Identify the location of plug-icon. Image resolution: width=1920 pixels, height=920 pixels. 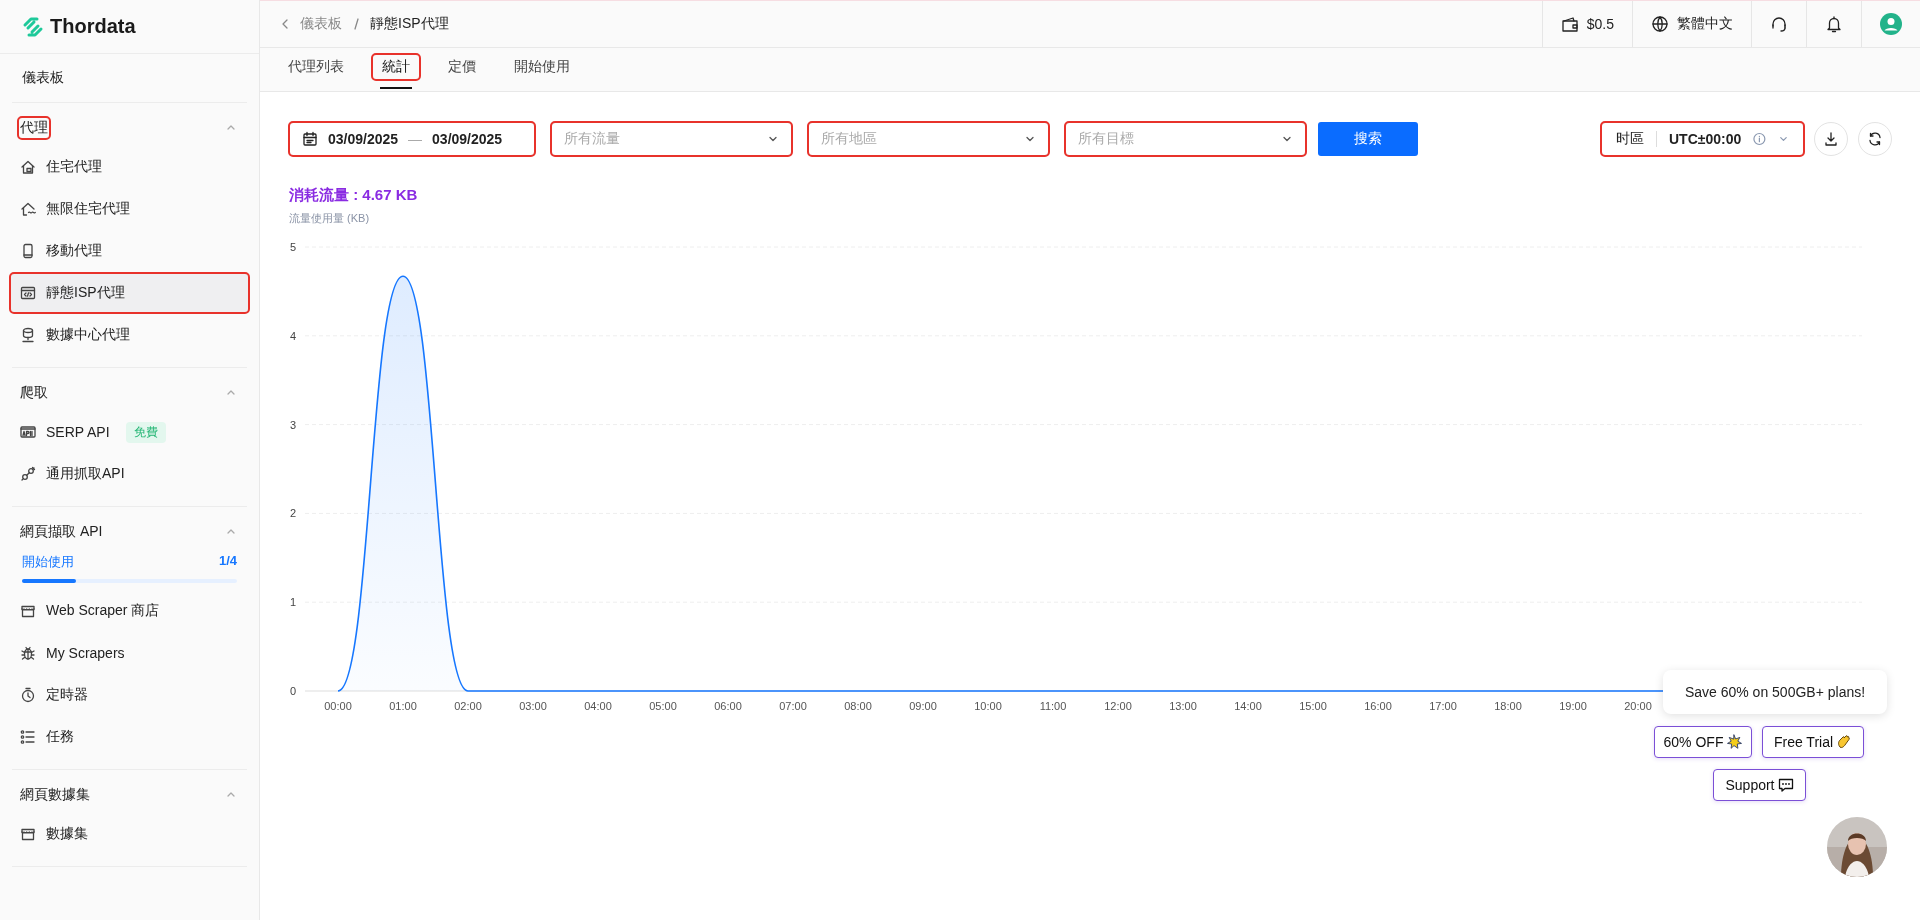
(28, 474).